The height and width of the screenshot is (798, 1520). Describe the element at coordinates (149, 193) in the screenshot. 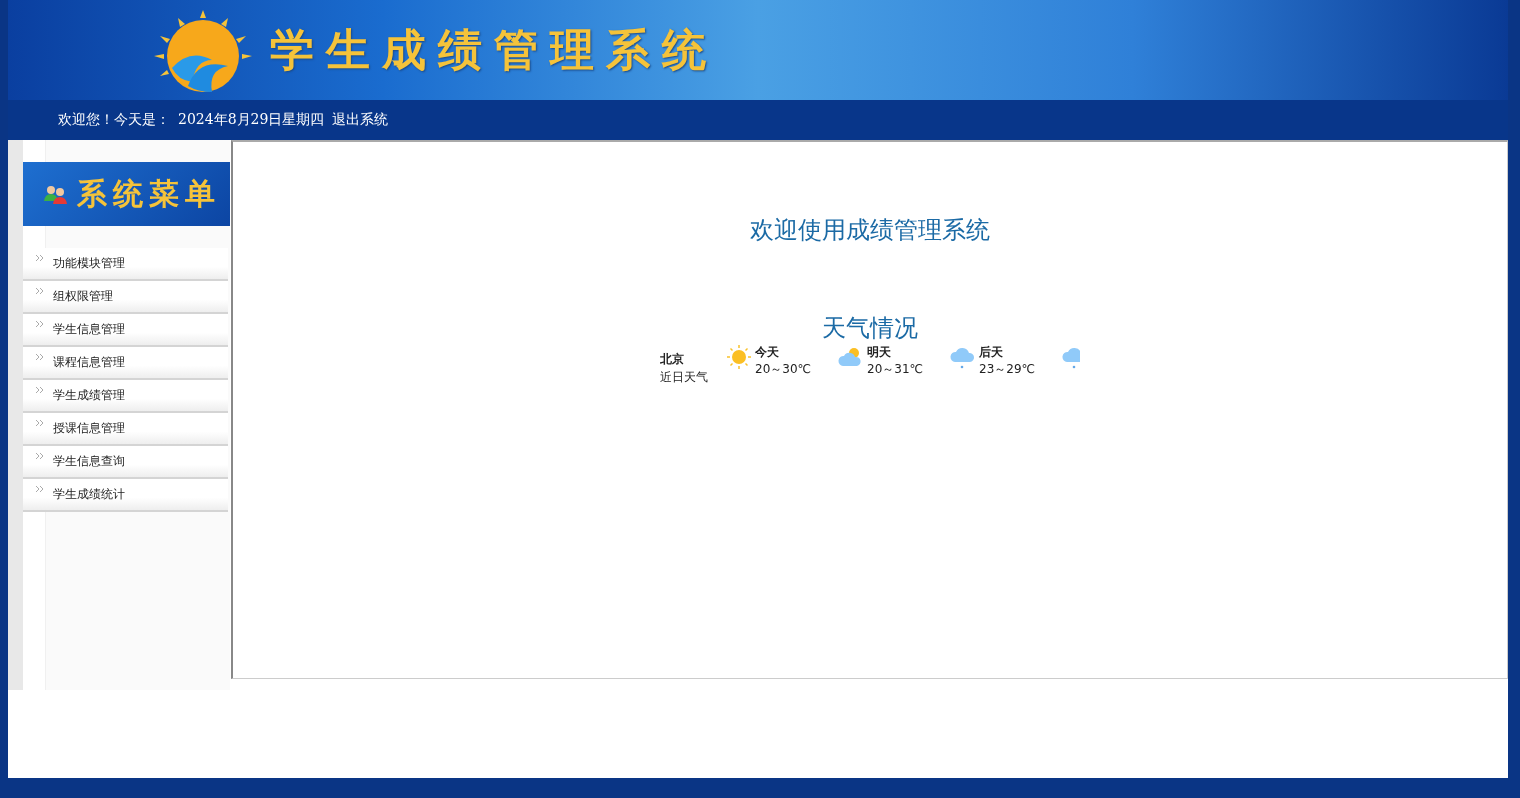

I see `menu-title: 系统菜单` at that location.